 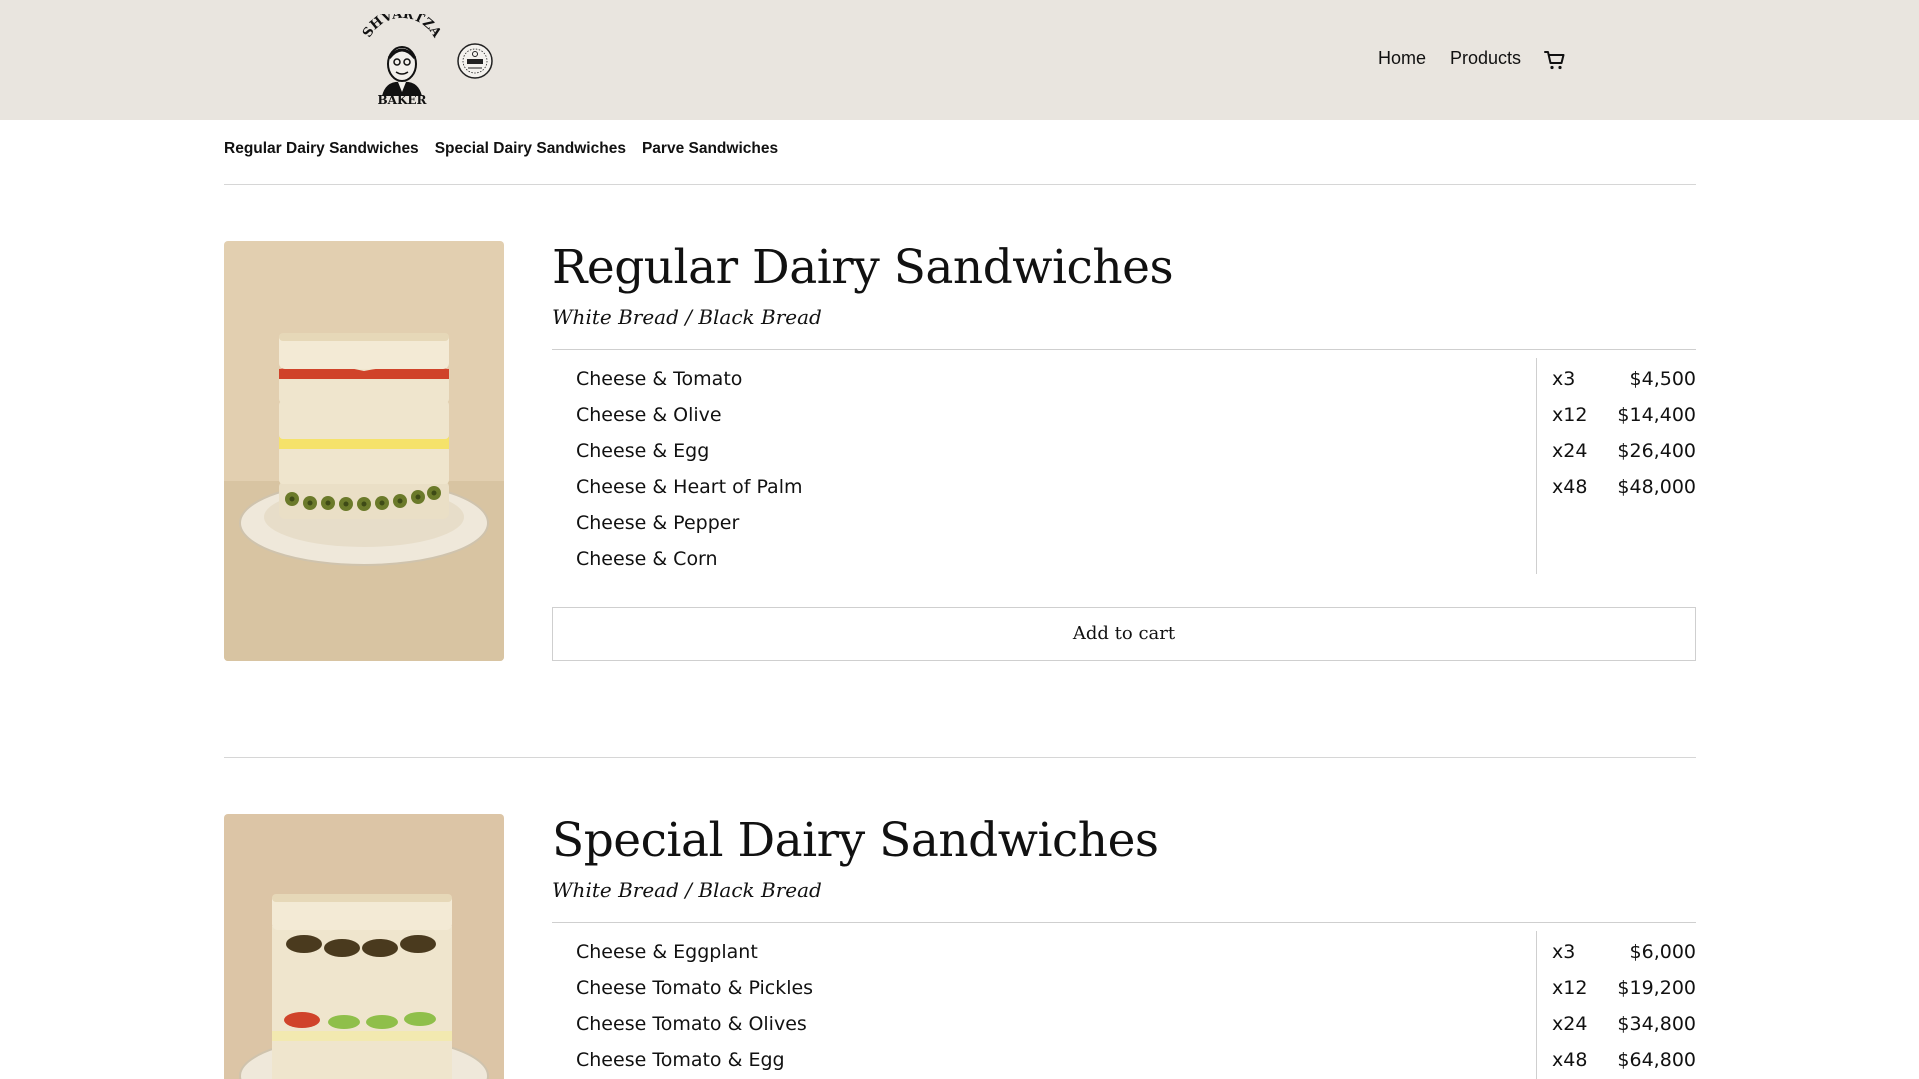 I want to click on price-row: x12 $19,200, so click(x=1624, y=988).